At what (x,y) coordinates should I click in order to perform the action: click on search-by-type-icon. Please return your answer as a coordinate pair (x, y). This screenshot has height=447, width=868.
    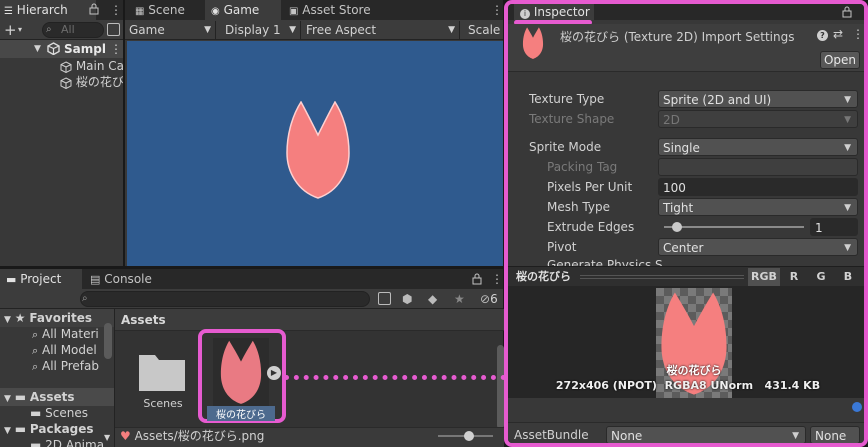
    Looking at the image, I should click on (384, 298).